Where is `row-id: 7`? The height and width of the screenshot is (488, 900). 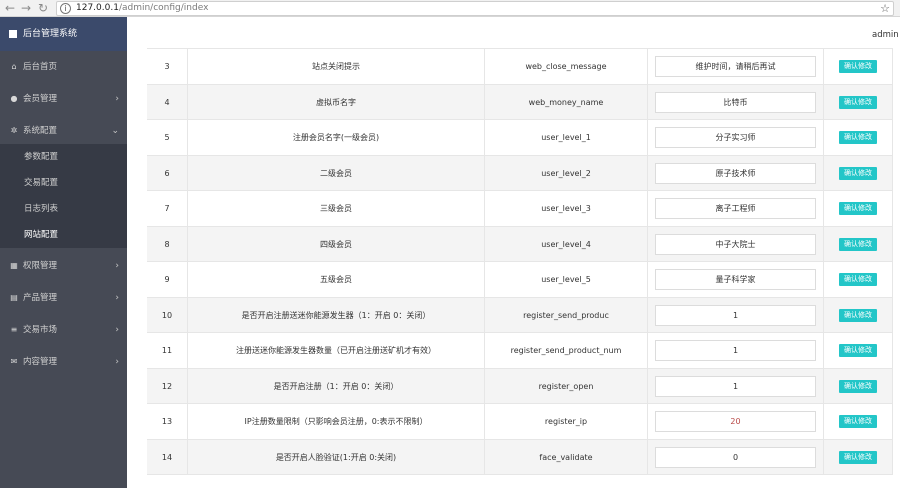
row-id: 7 is located at coordinates (167, 208).